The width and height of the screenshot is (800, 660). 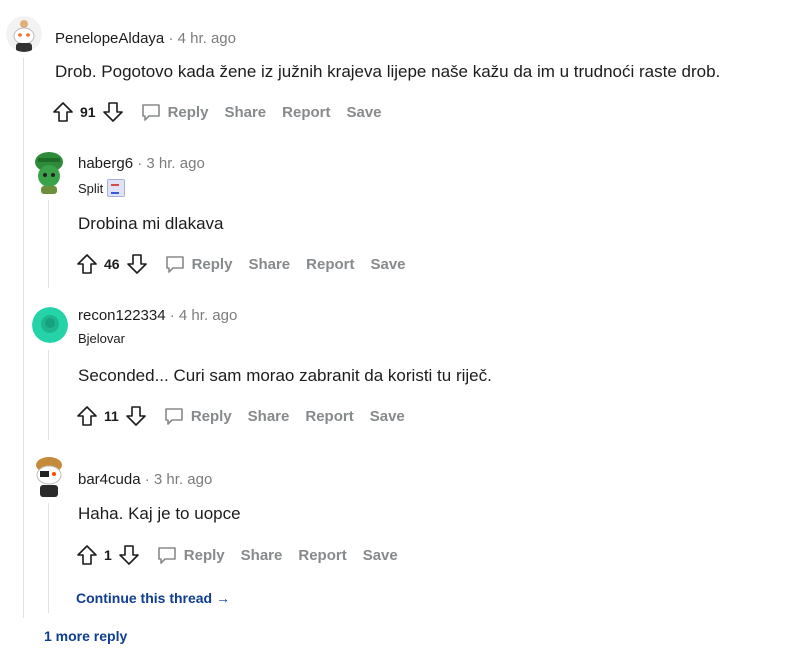 I want to click on username-link: recon122334, so click(x=122, y=315).